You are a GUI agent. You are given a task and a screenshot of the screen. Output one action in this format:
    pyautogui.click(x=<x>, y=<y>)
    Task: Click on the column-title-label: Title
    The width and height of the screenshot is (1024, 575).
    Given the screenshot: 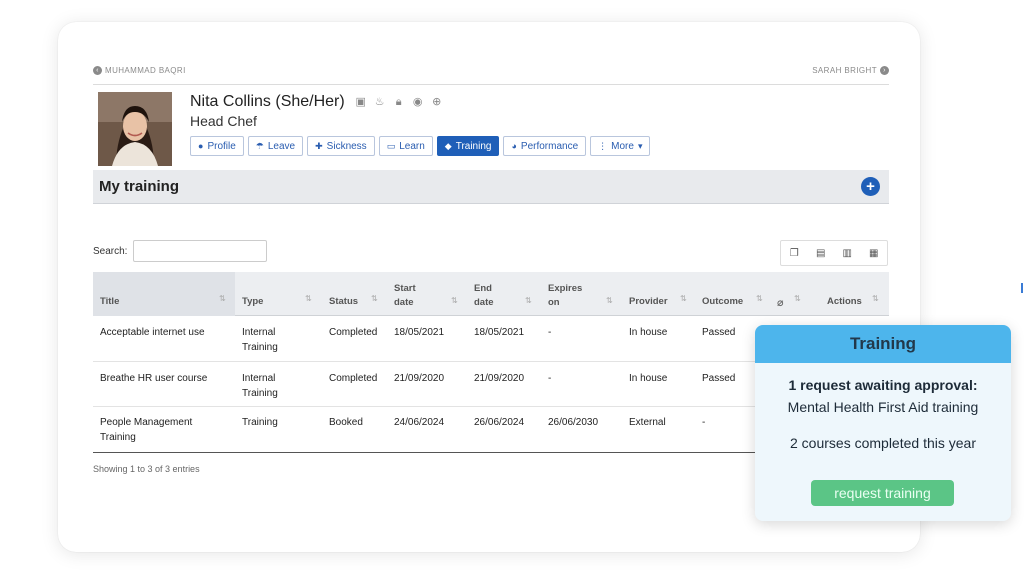 What is the action you would take?
    pyautogui.click(x=110, y=301)
    